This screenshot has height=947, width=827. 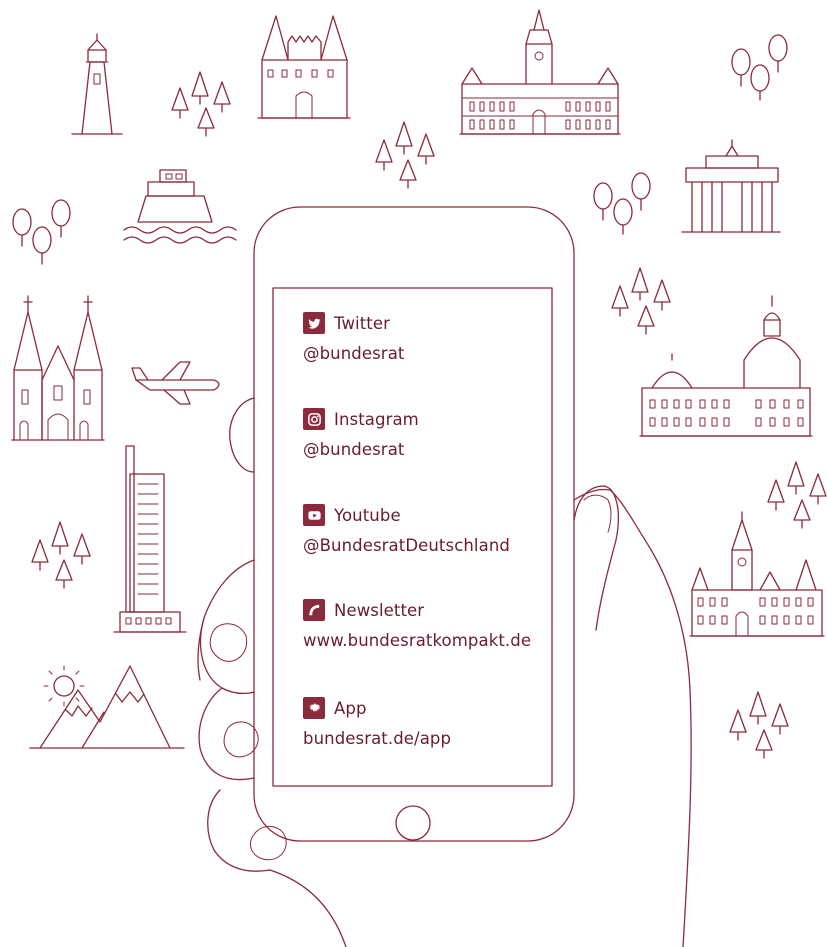 I want to click on instagram-label: Instagram, so click(x=376, y=419).